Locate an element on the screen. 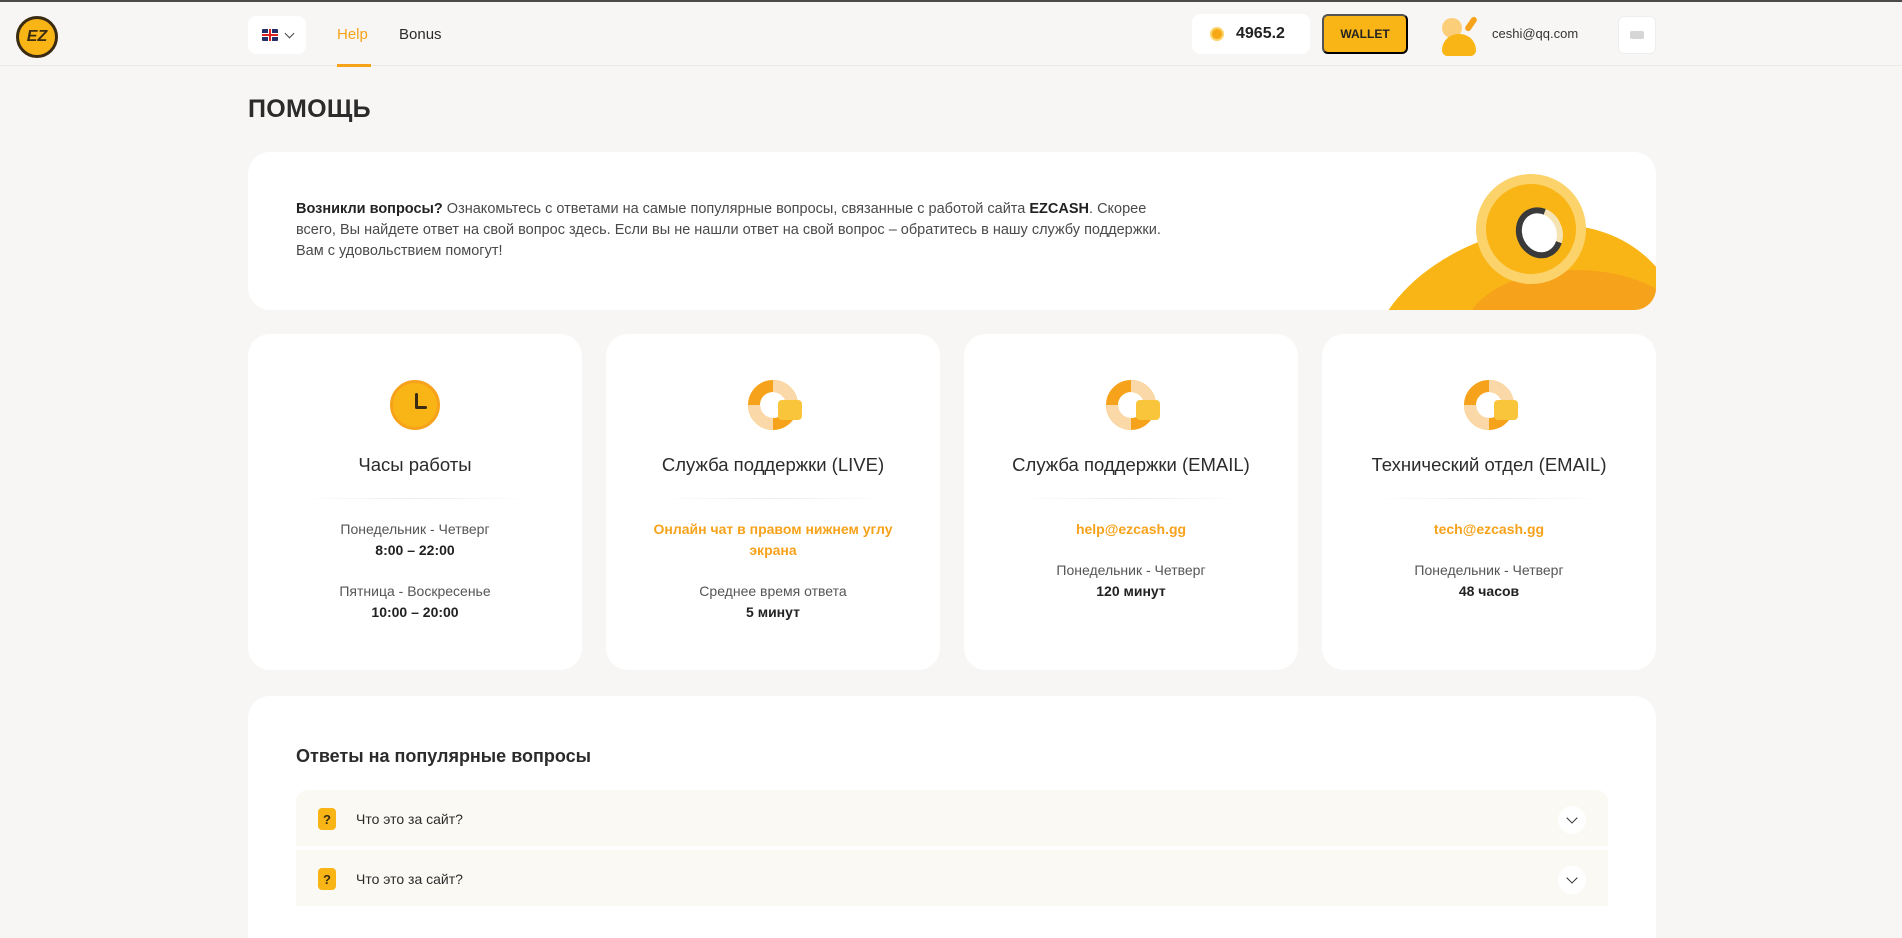 This screenshot has height=938, width=1902. card-value: 10:00 – 20:00 is located at coordinates (415, 612).